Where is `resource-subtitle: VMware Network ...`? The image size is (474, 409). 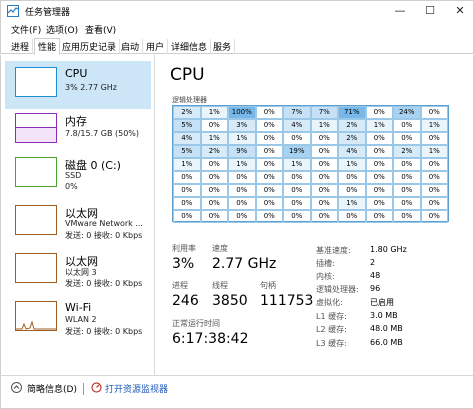
resource-subtitle: VMware Network ... is located at coordinates (104, 223).